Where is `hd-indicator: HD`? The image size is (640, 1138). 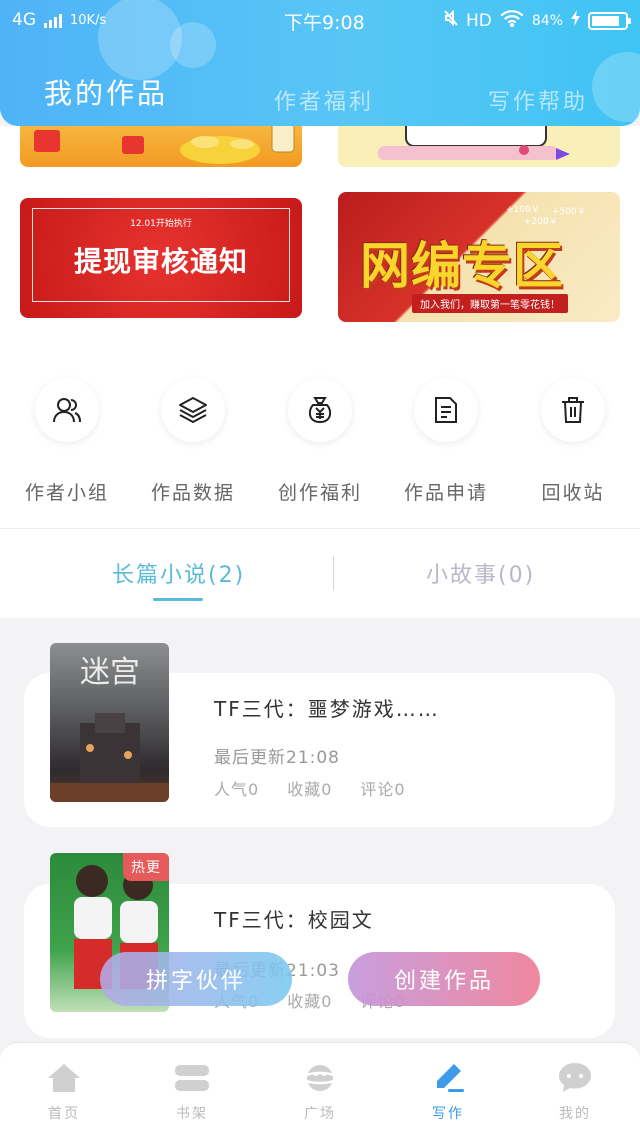
hd-indicator: HD is located at coordinates (479, 20).